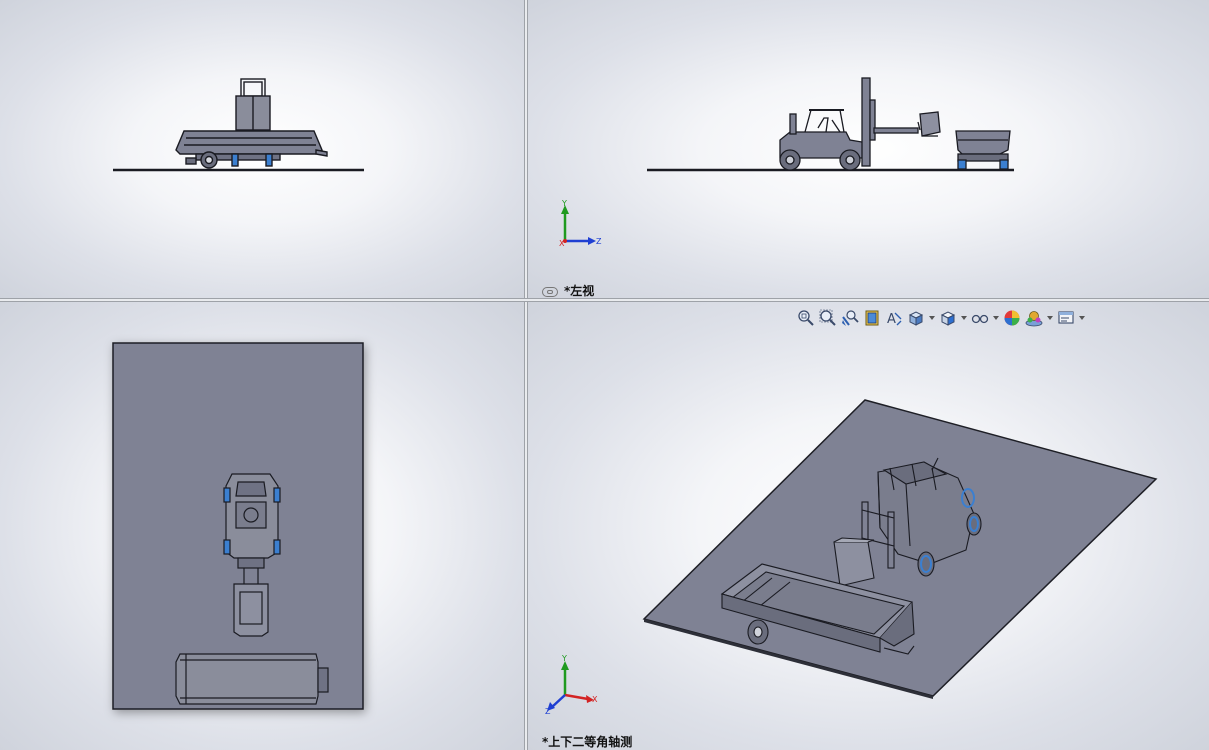 This screenshot has width=1209, height=750. I want to click on apply-scene-dropdown, so click(1050, 318).